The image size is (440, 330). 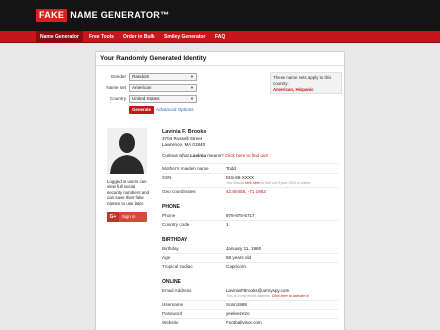 What do you see at coordinates (175, 109) in the screenshot?
I see `advanced-options-link: Advanced Options` at bounding box center [175, 109].